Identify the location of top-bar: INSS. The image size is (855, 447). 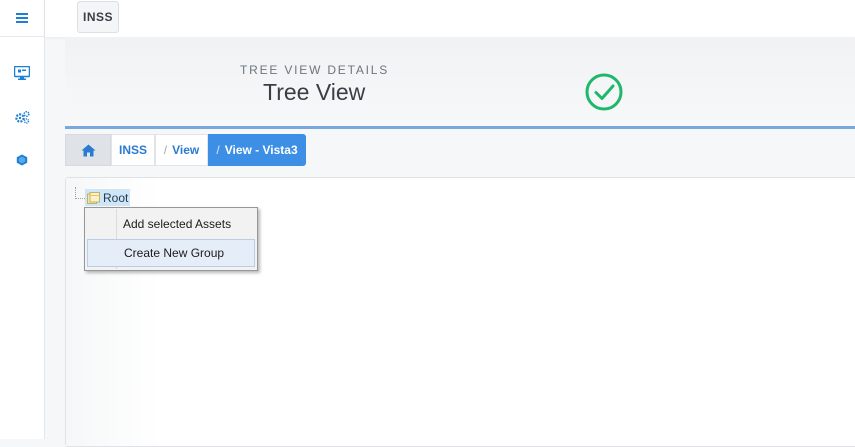
(450, 18).